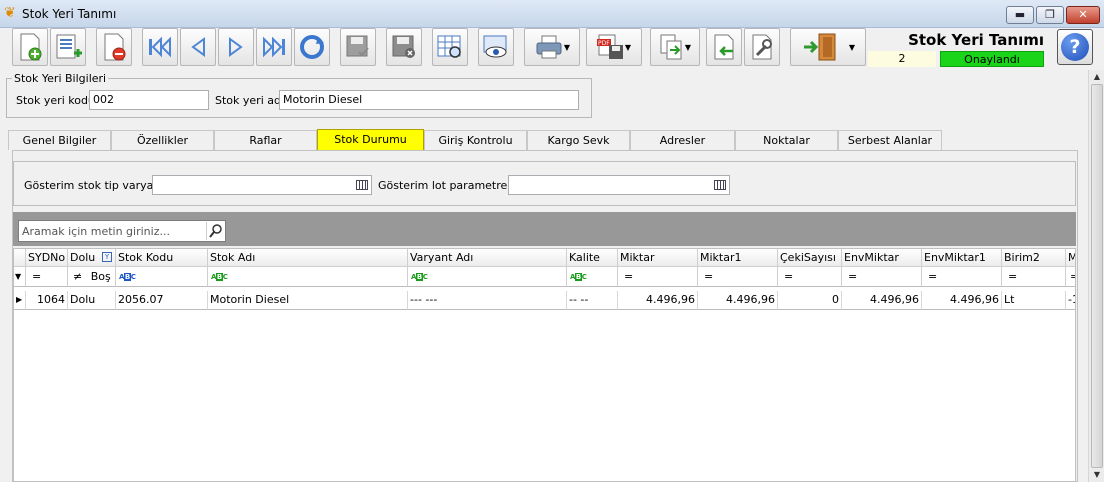 This screenshot has height=482, width=1104. I want to click on browse-table-button, so click(450, 47).